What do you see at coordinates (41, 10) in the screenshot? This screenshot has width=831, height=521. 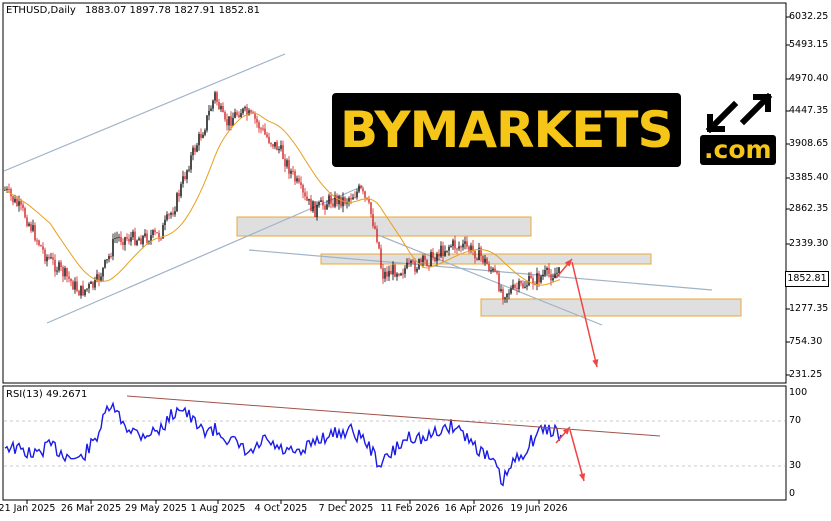 I see `symbol-label: ETHUSD,Daily` at bounding box center [41, 10].